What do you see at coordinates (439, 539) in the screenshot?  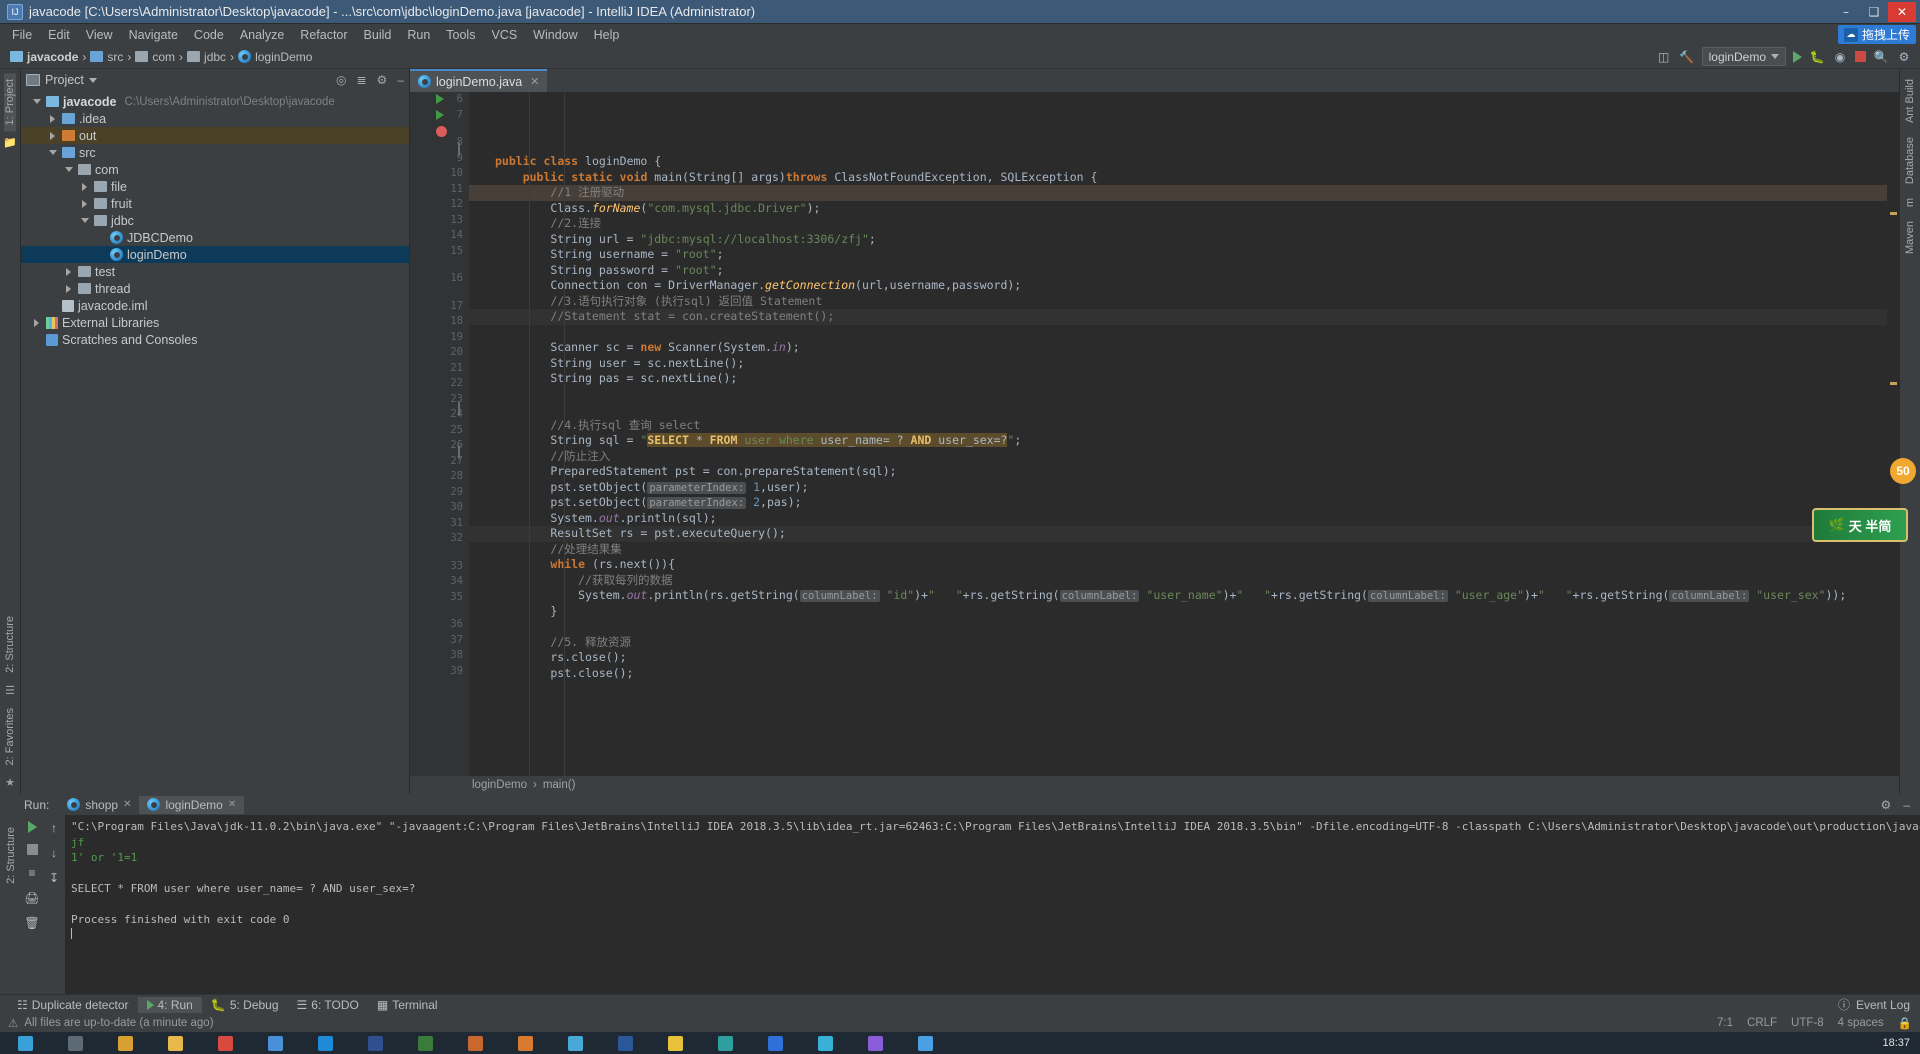 I see `line-number: 32` at bounding box center [439, 539].